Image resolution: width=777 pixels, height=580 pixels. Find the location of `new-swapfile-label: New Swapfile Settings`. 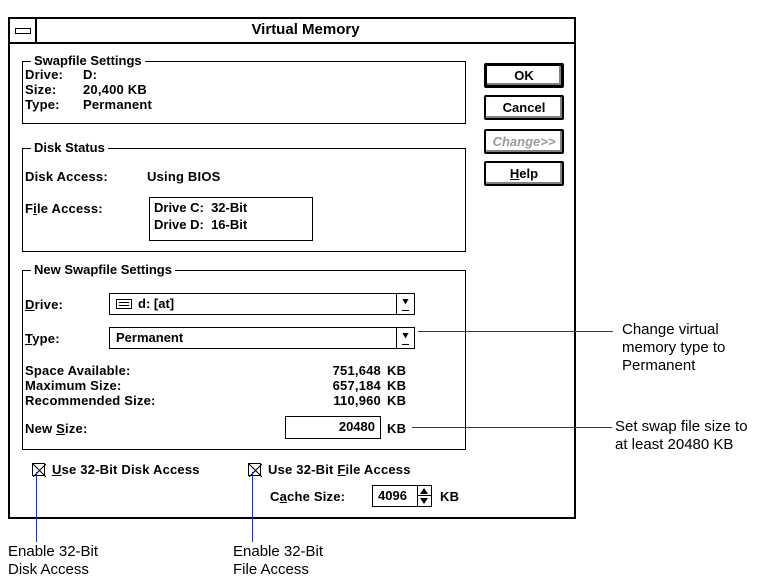

new-swapfile-label: New Swapfile Settings is located at coordinates (103, 269).